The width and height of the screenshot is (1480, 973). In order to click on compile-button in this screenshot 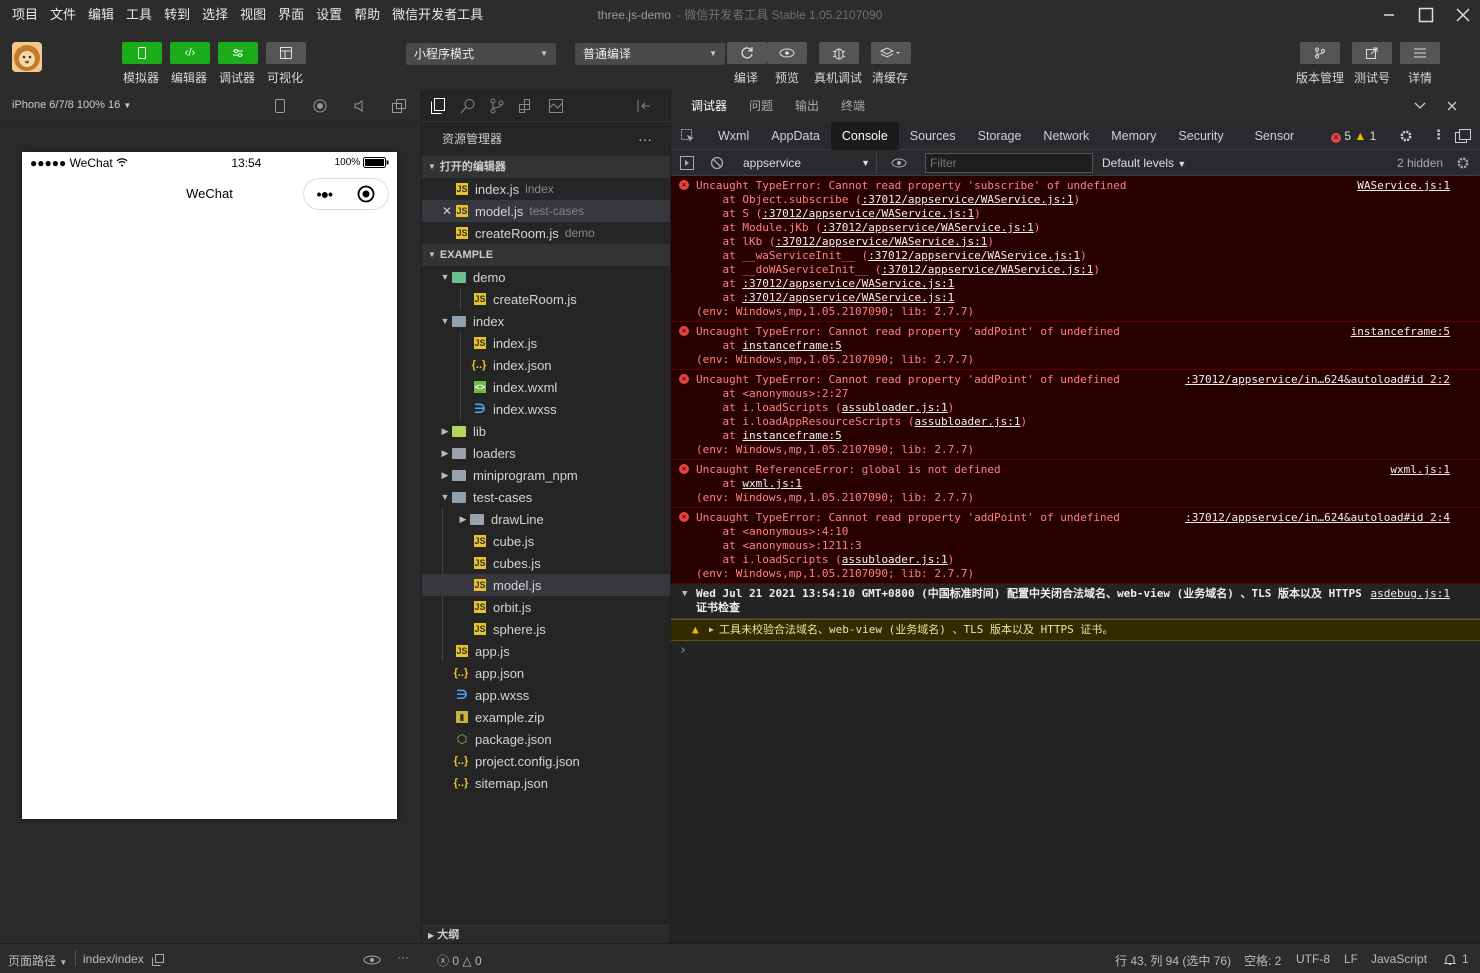, I will do `click(747, 53)`.